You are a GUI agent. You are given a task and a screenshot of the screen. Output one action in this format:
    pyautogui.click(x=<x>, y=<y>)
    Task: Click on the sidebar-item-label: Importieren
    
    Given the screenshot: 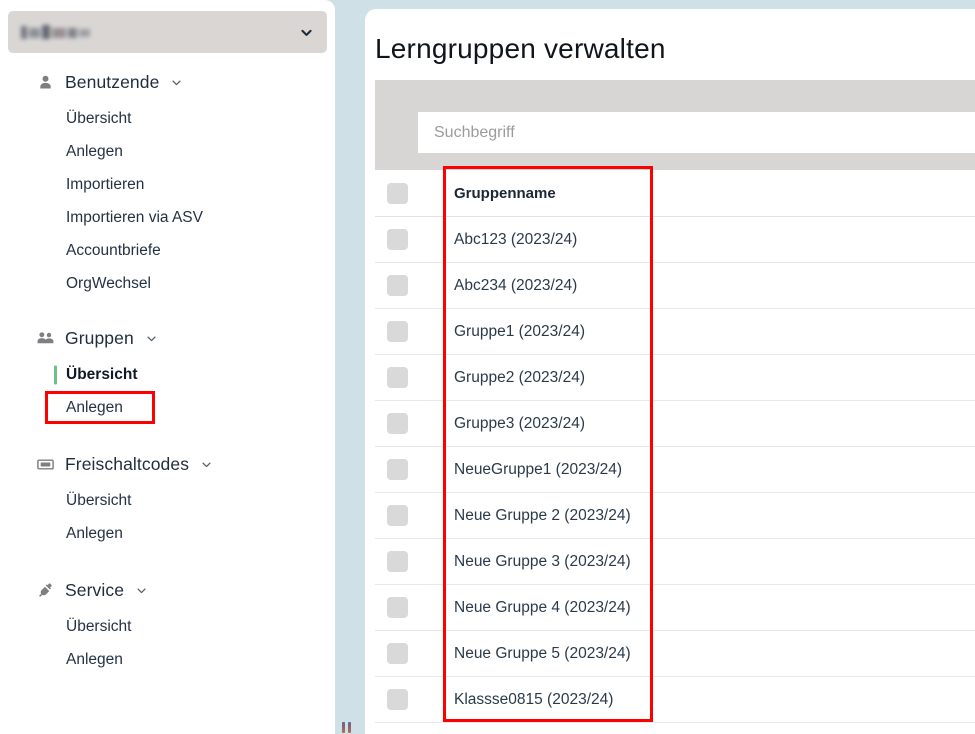 What is the action you would take?
    pyautogui.click(x=105, y=184)
    